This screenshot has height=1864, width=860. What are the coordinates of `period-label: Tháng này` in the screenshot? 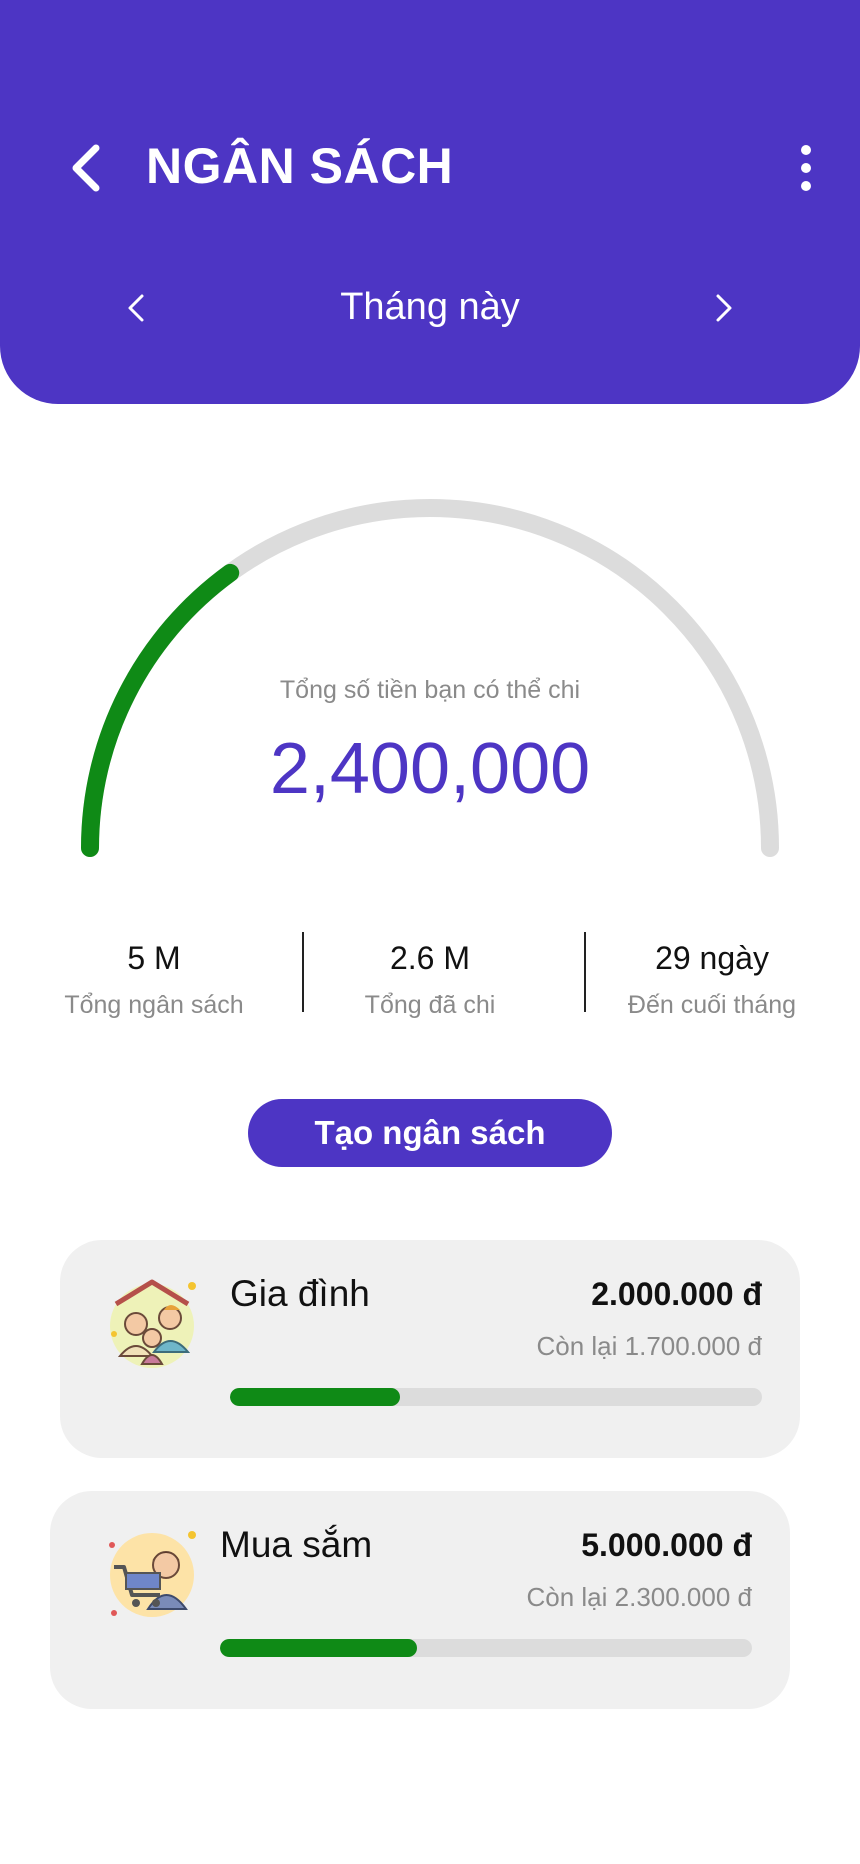 It's located at (430, 307).